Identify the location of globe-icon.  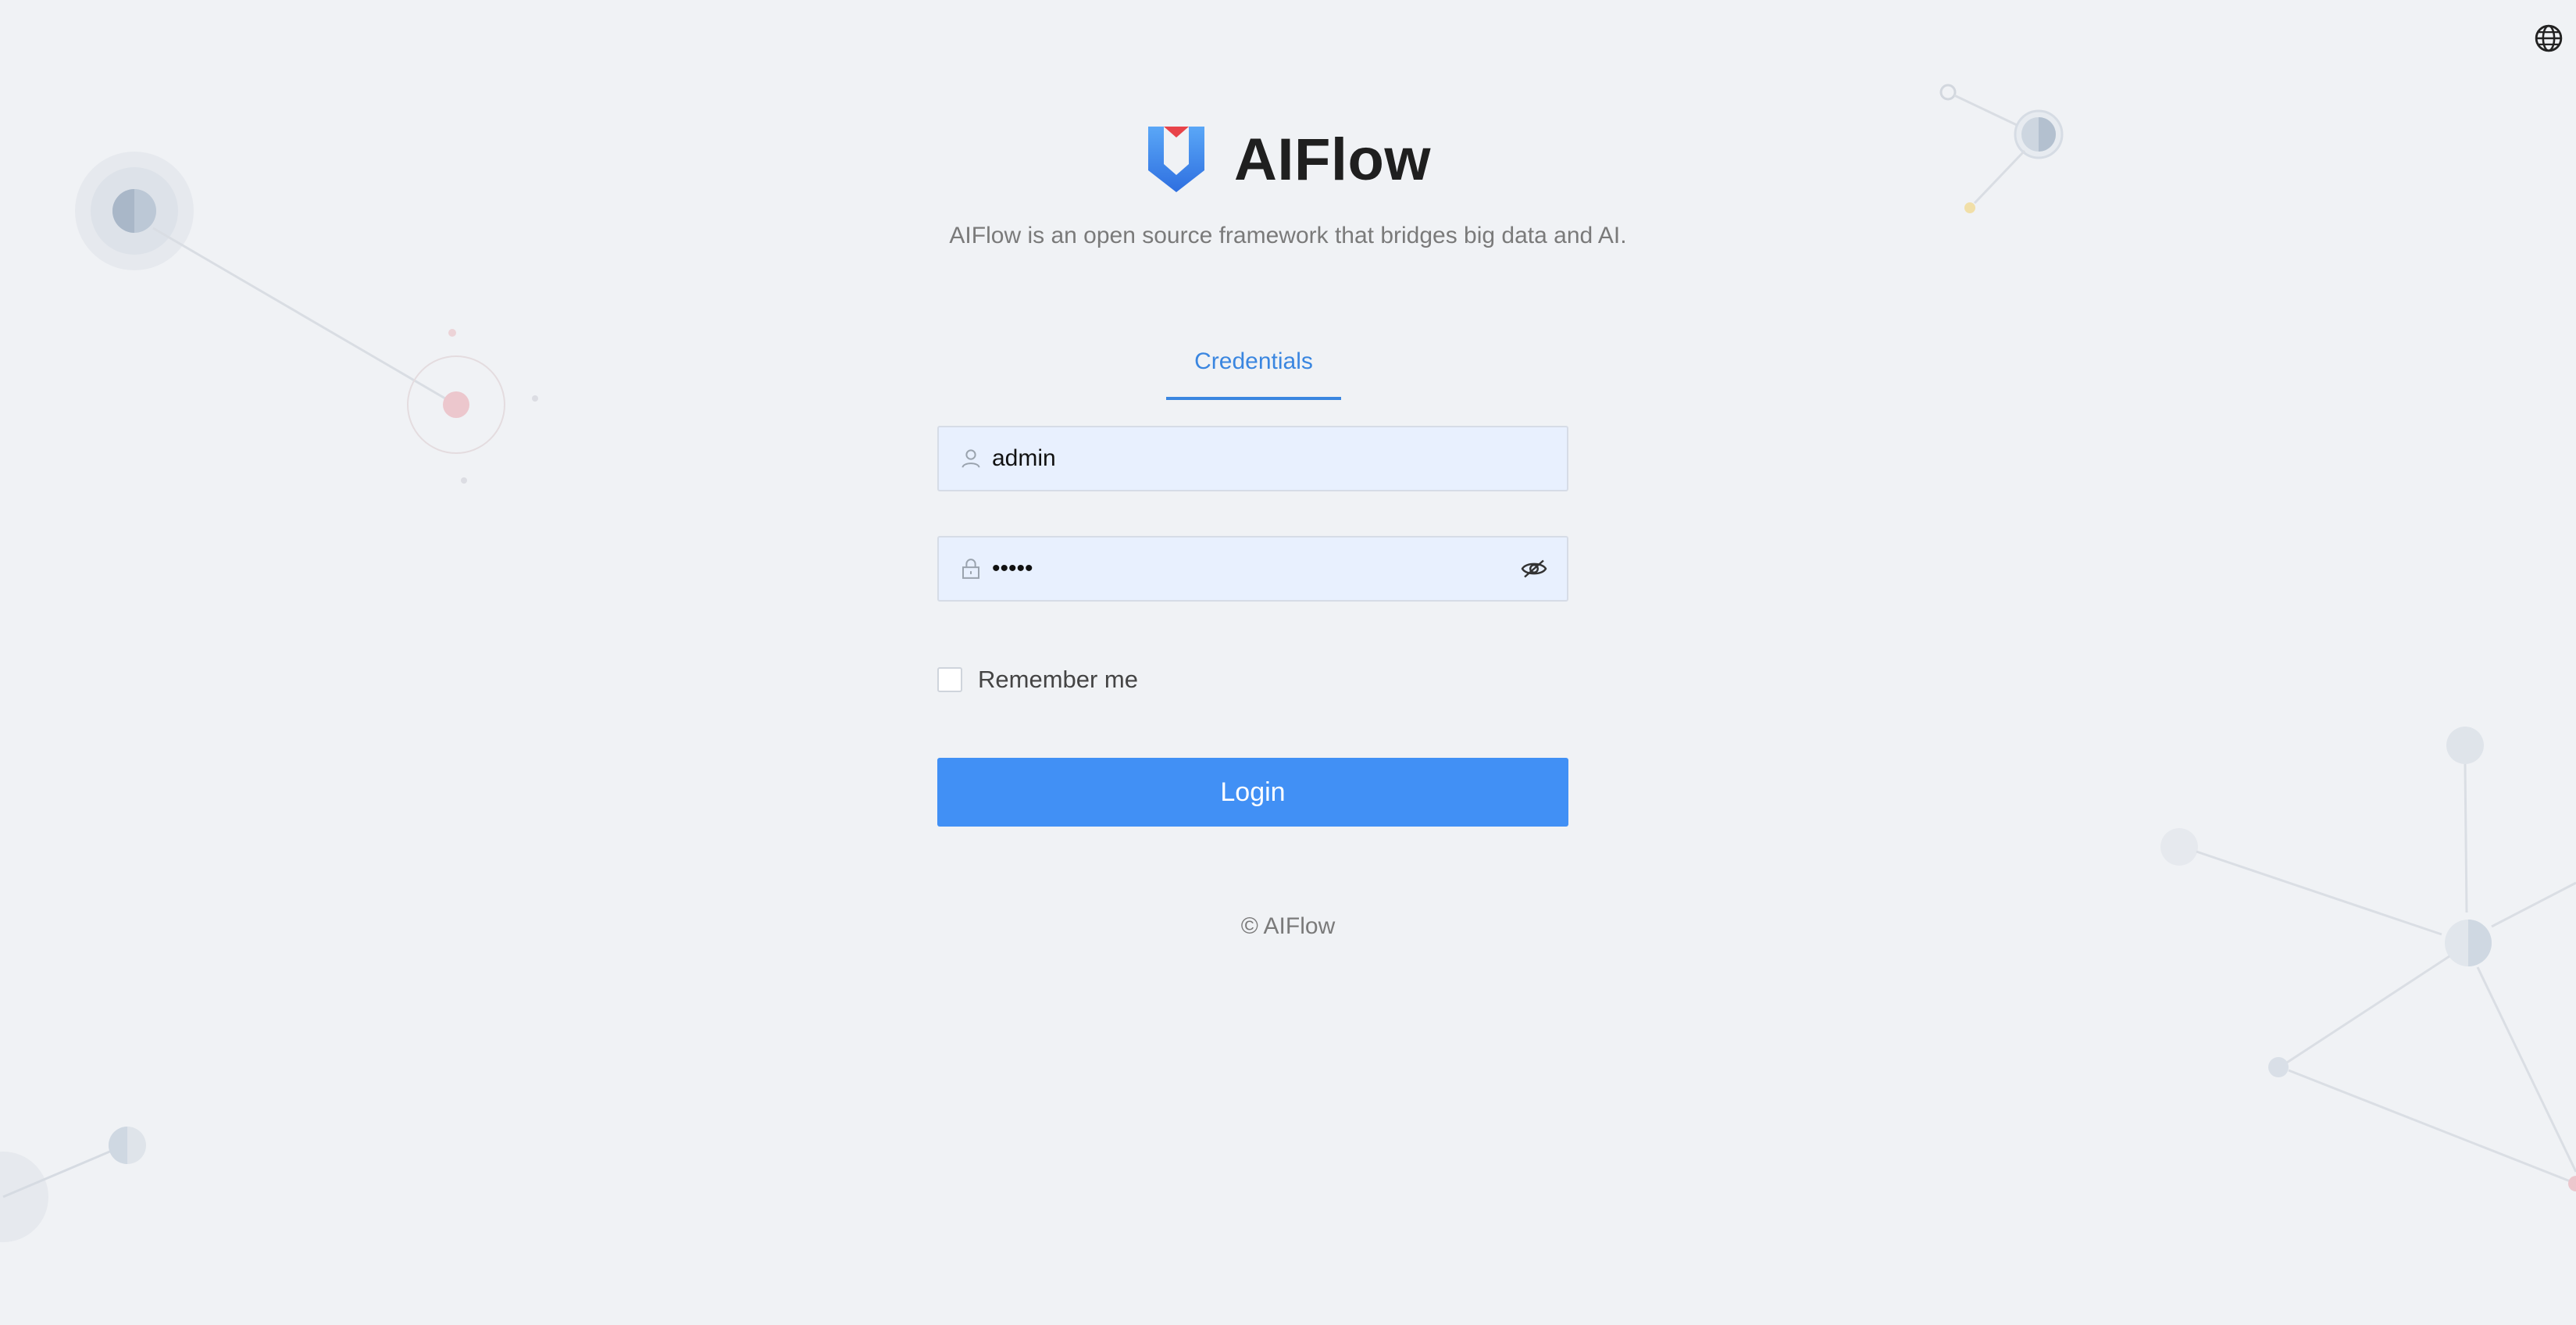
(2549, 38).